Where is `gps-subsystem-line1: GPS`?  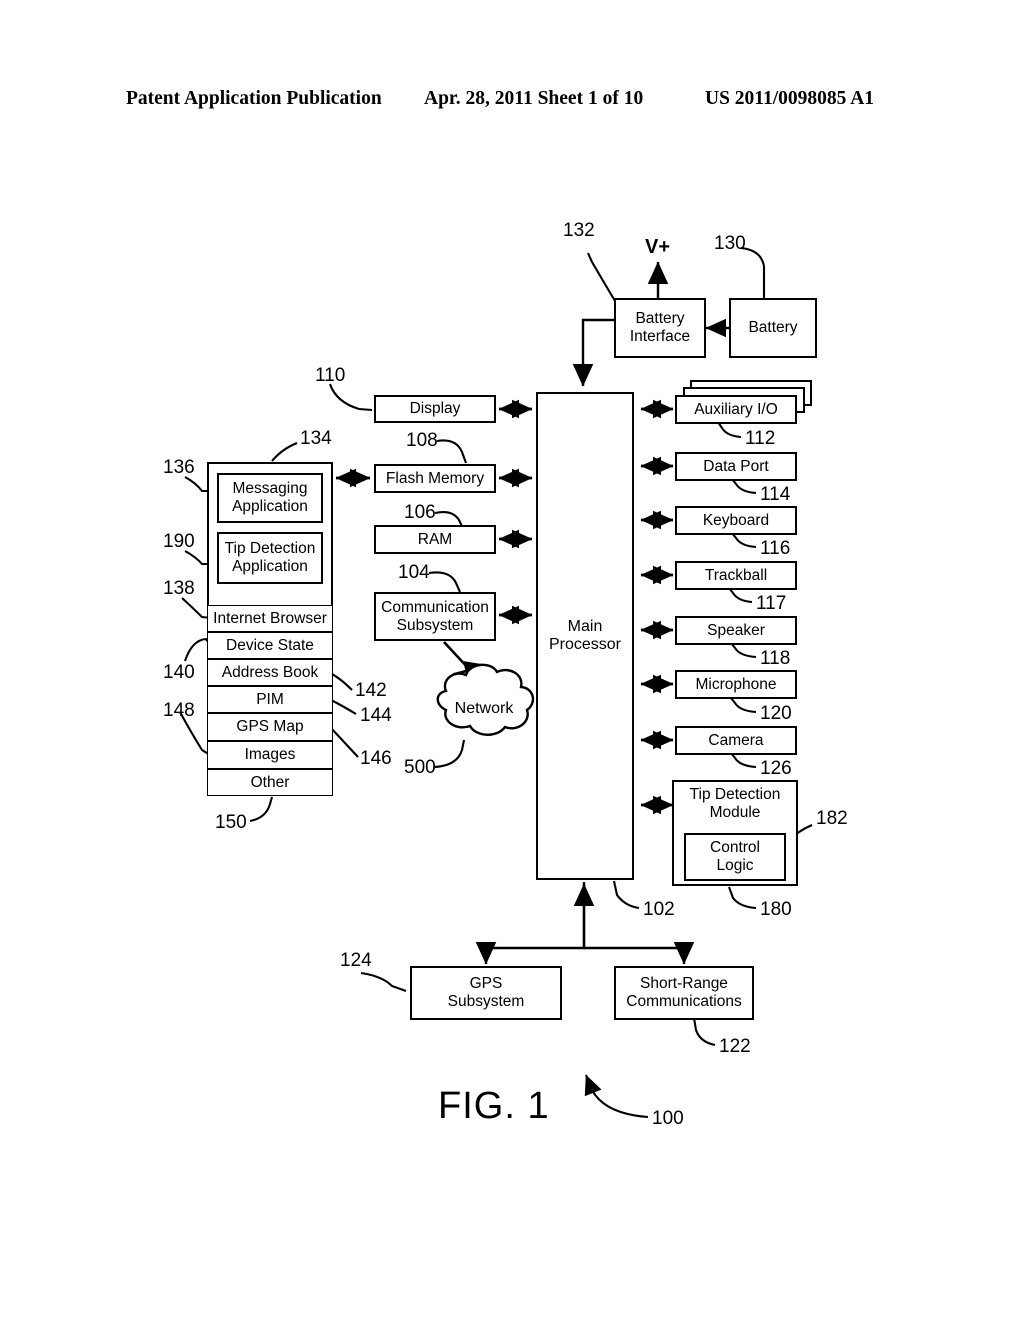
gps-subsystem-line1: GPS is located at coordinates (486, 984).